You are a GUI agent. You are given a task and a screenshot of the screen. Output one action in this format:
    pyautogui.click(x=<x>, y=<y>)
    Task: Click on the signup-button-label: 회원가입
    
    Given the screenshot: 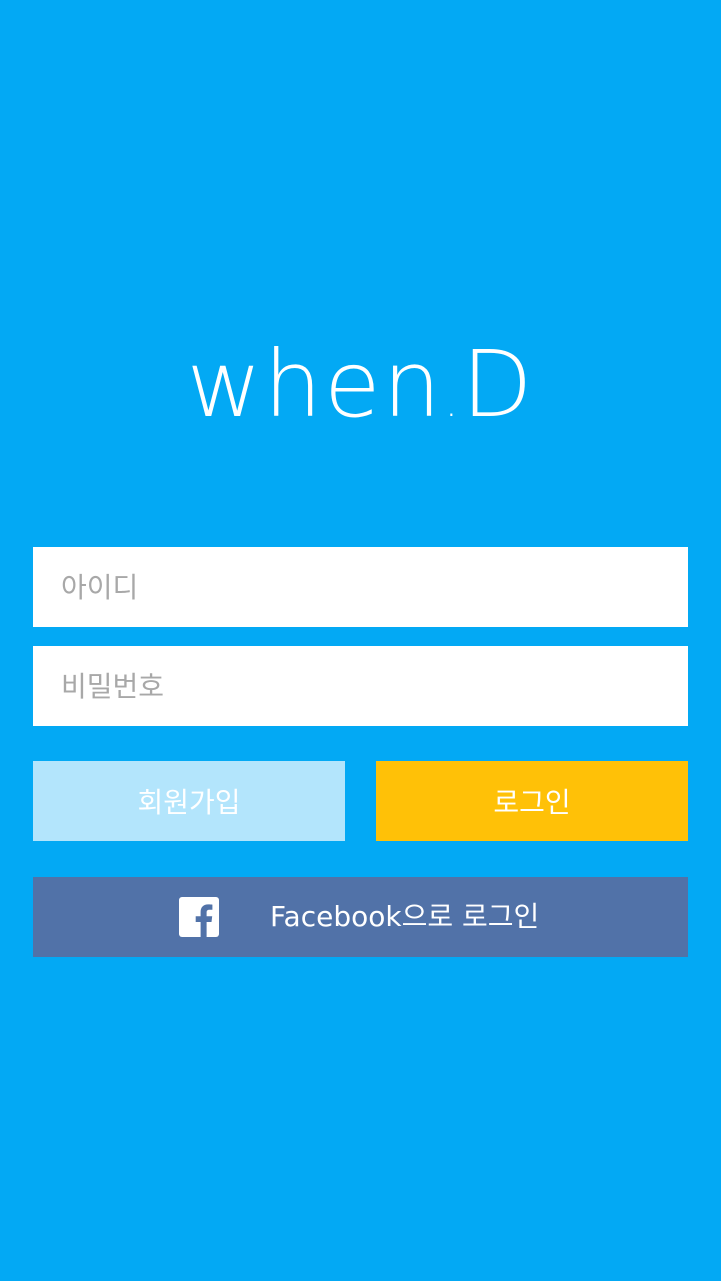 What is the action you would take?
    pyautogui.click(x=189, y=802)
    